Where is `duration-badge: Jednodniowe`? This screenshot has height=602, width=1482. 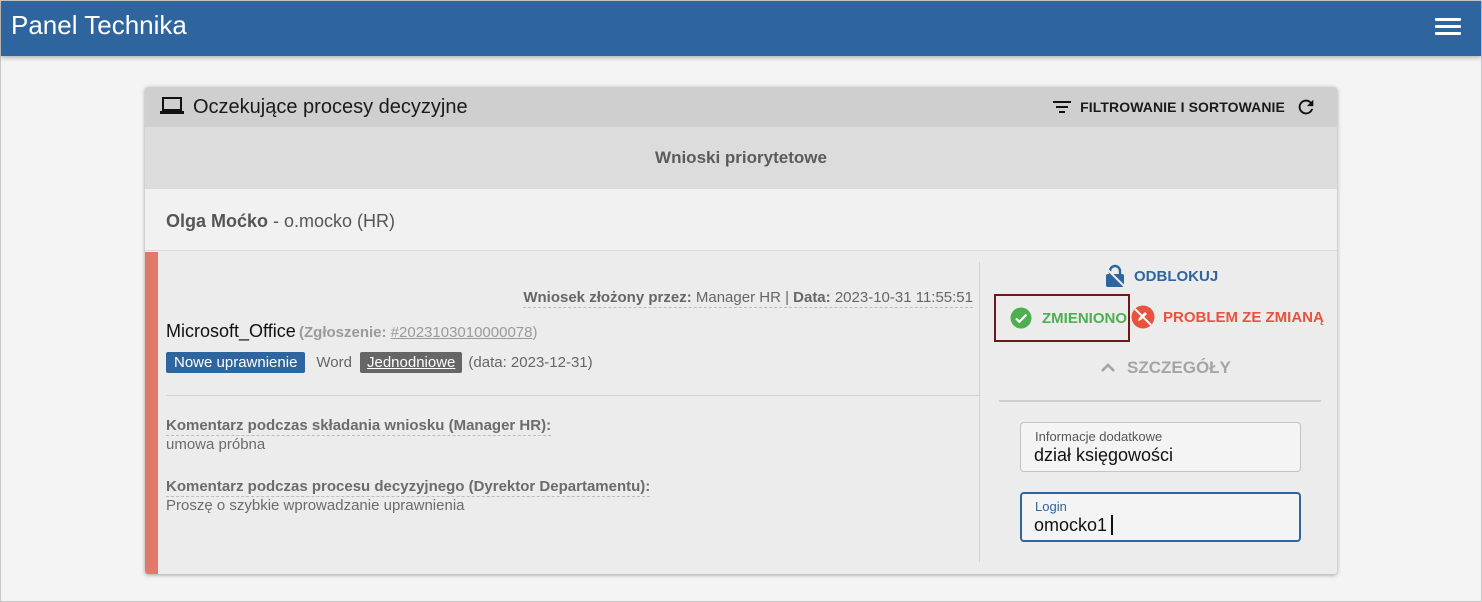
duration-badge: Jednodniowe is located at coordinates (411, 362).